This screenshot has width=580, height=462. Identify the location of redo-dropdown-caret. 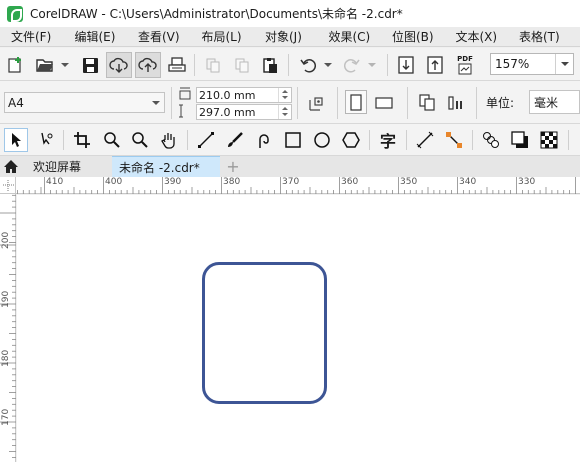
(372, 65).